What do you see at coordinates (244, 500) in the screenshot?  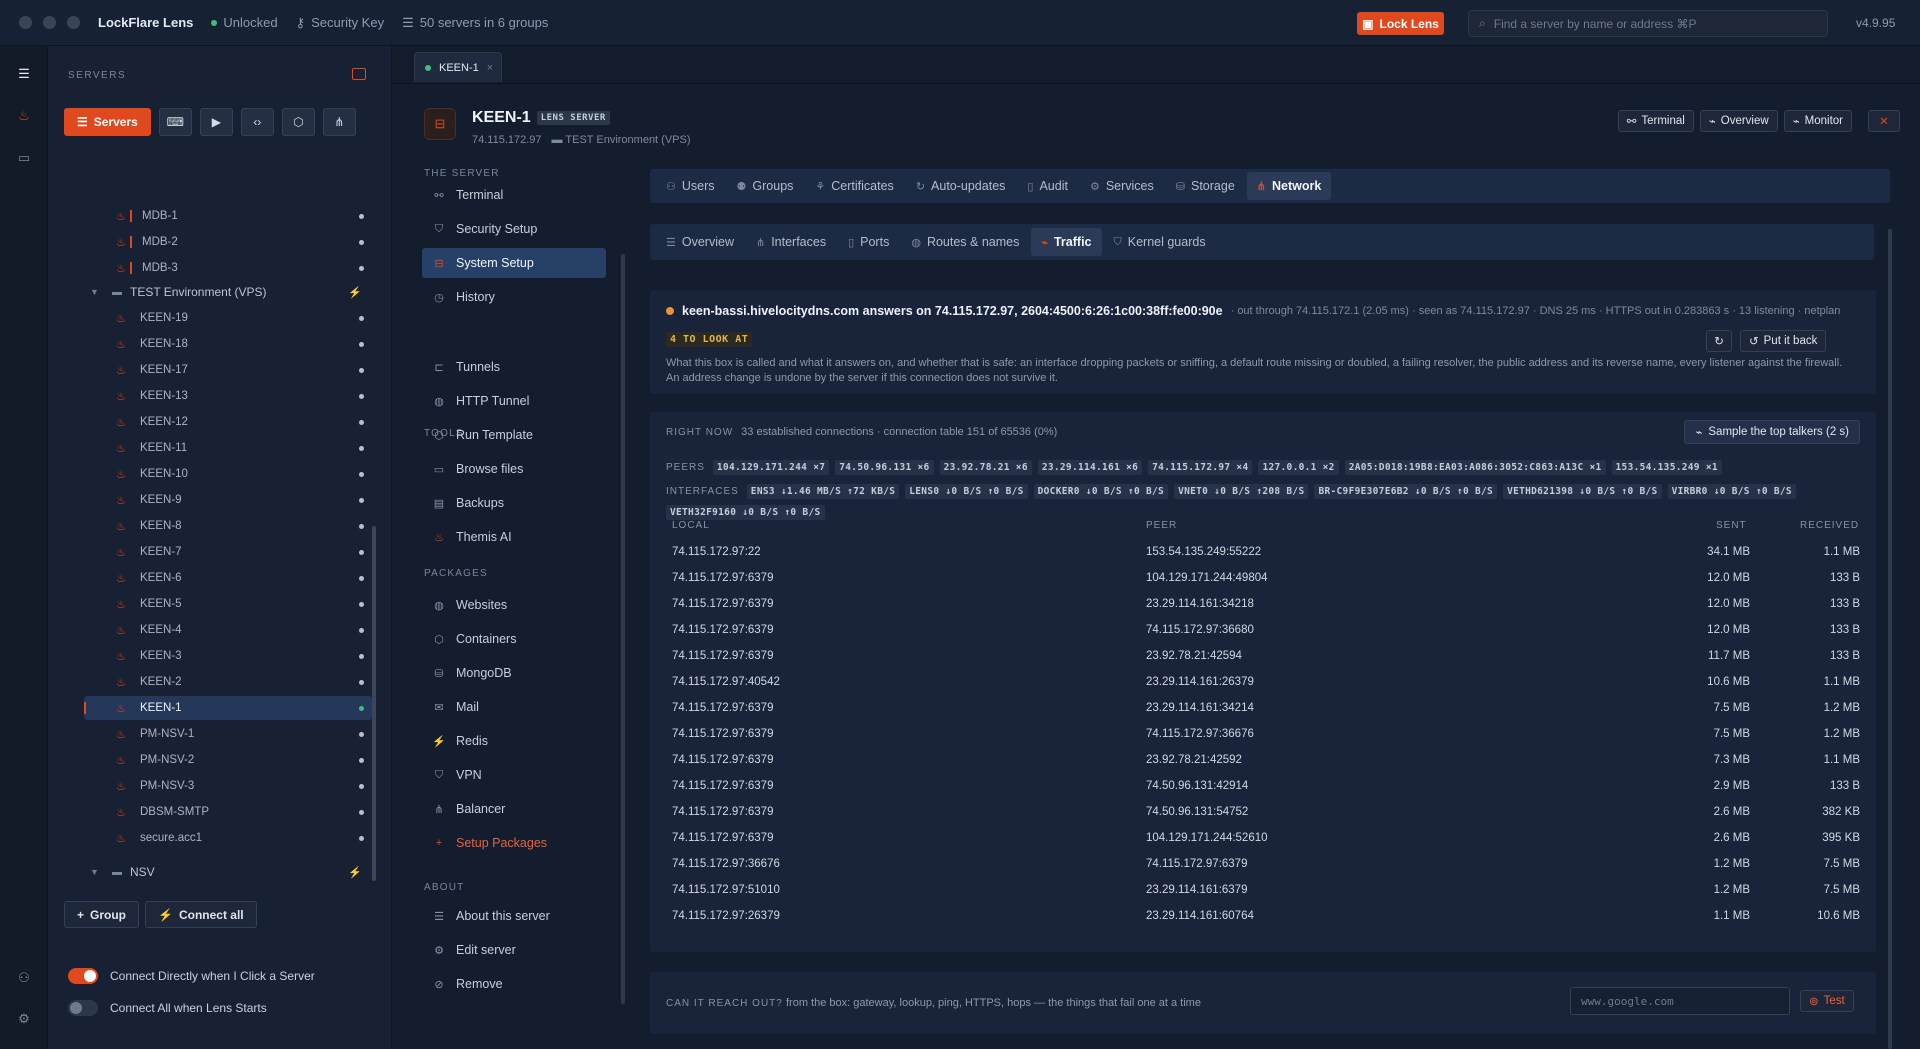 I see `server-item: ♨ KEEN-9` at bounding box center [244, 500].